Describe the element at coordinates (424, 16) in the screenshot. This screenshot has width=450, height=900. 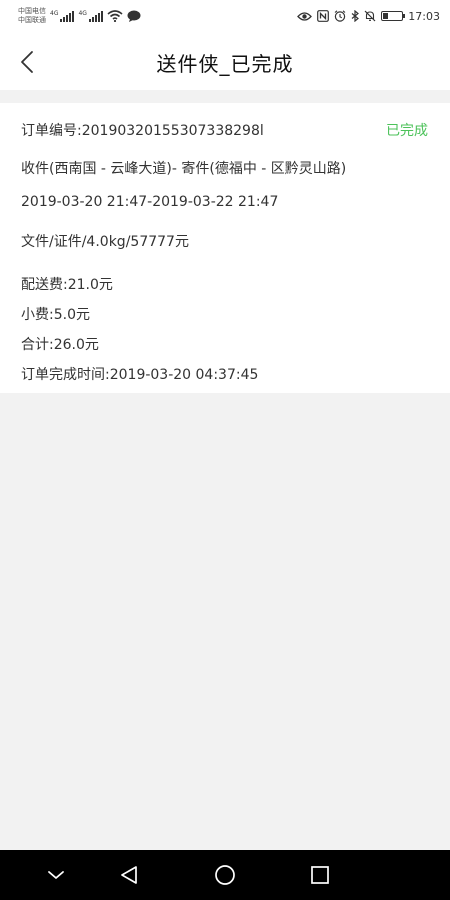
I see `status-time: 17:03` at that location.